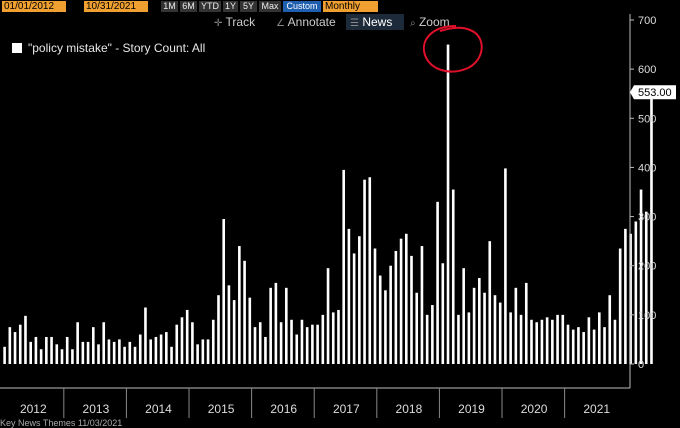  What do you see at coordinates (647, 21) in the screenshot?
I see `y-tick-label: 700` at bounding box center [647, 21].